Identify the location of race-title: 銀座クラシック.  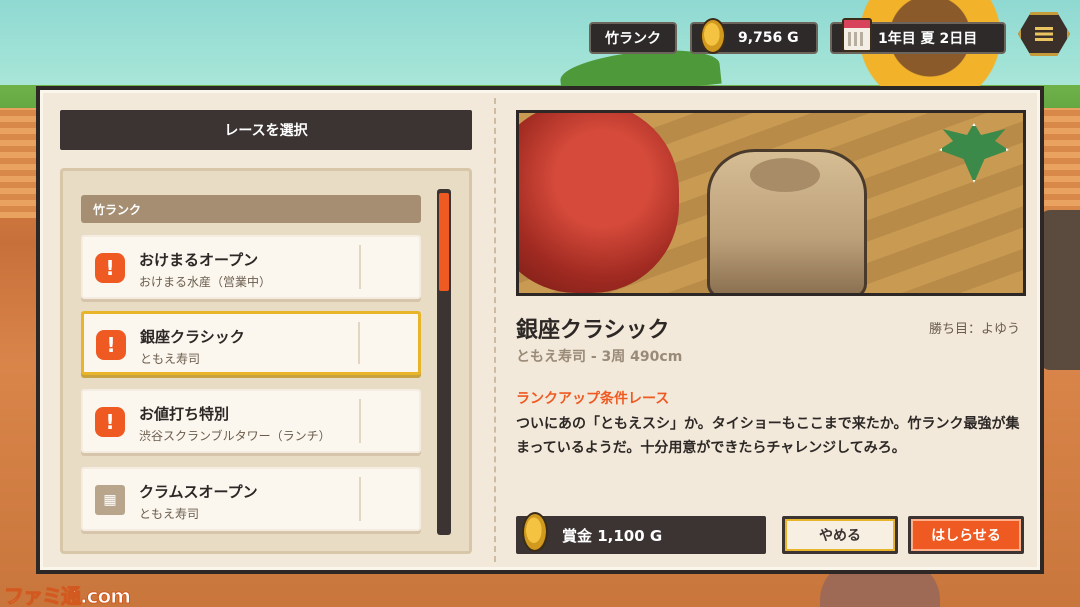
(593, 330).